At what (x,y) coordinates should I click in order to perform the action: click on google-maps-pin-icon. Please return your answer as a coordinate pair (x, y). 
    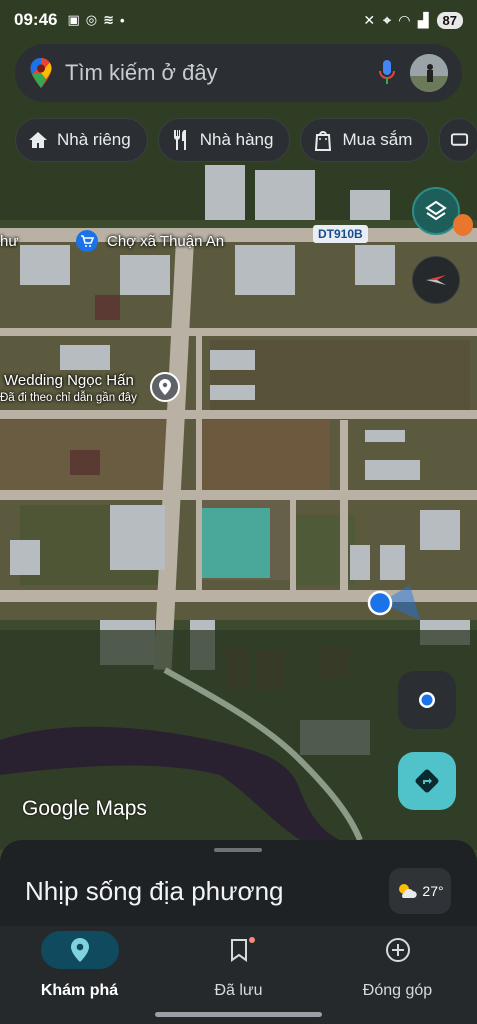
    Looking at the image, I should click on (41, 73).